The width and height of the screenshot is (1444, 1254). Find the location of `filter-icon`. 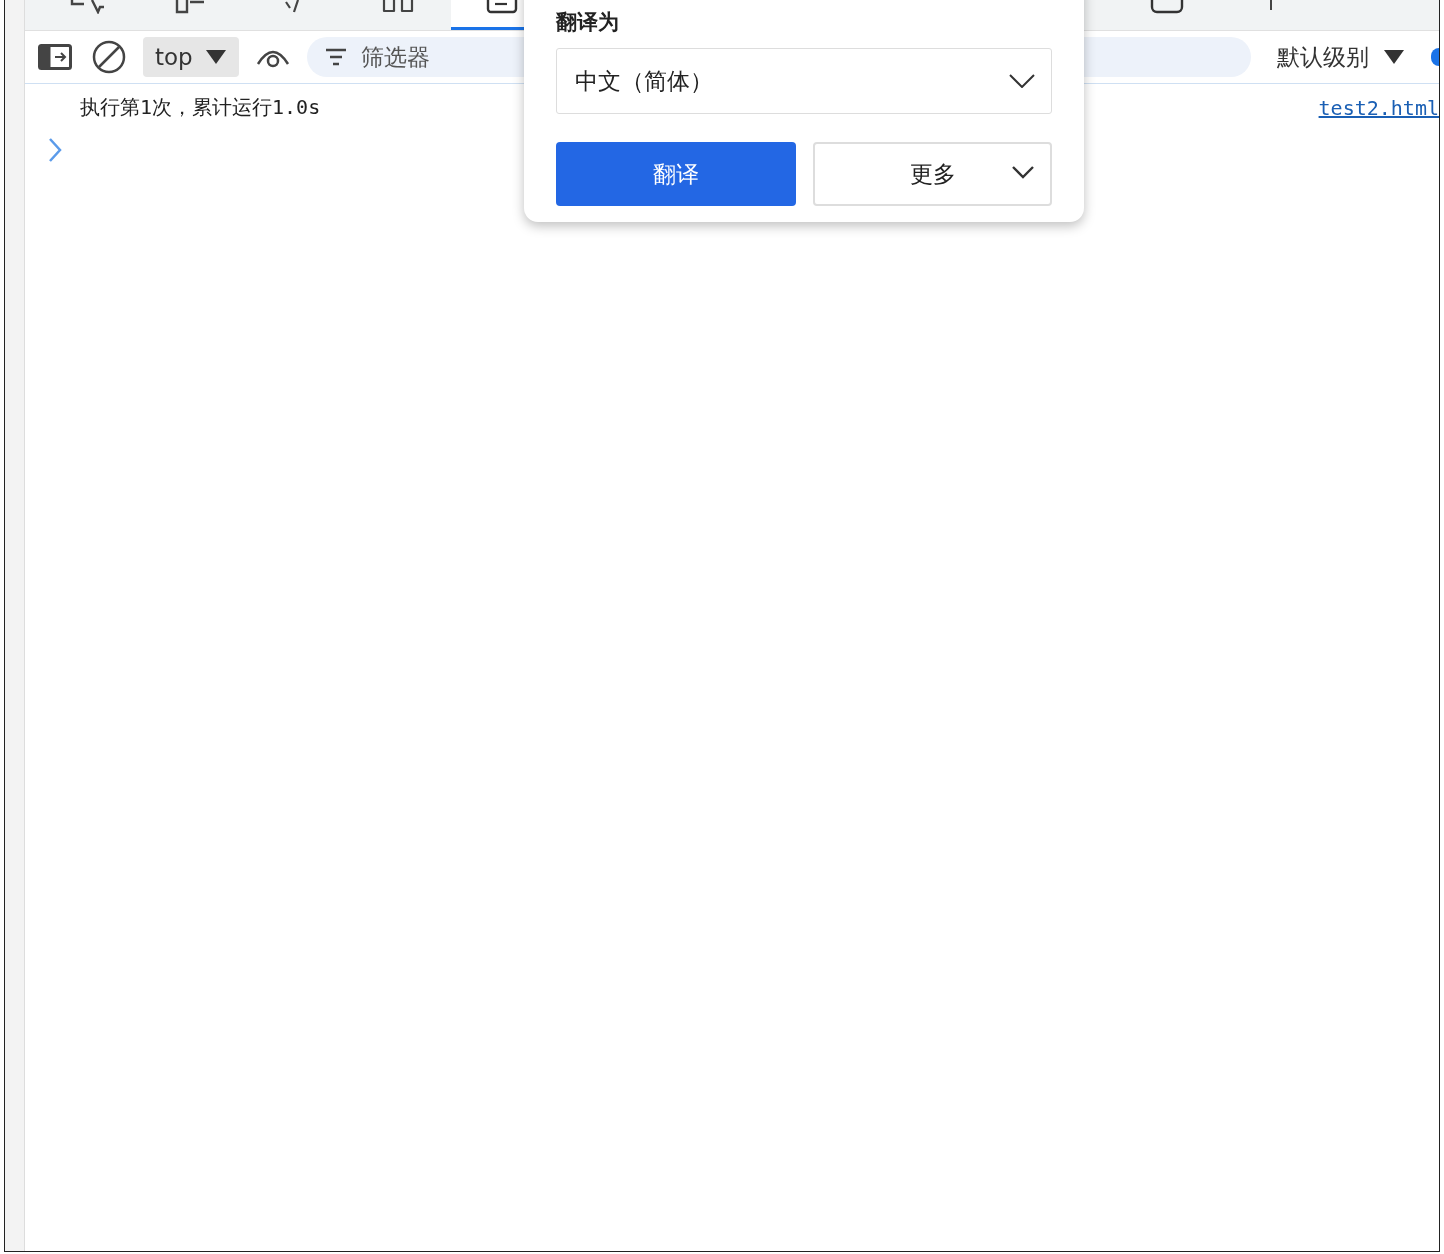

filter-icon is located at coordinates (335, 57).